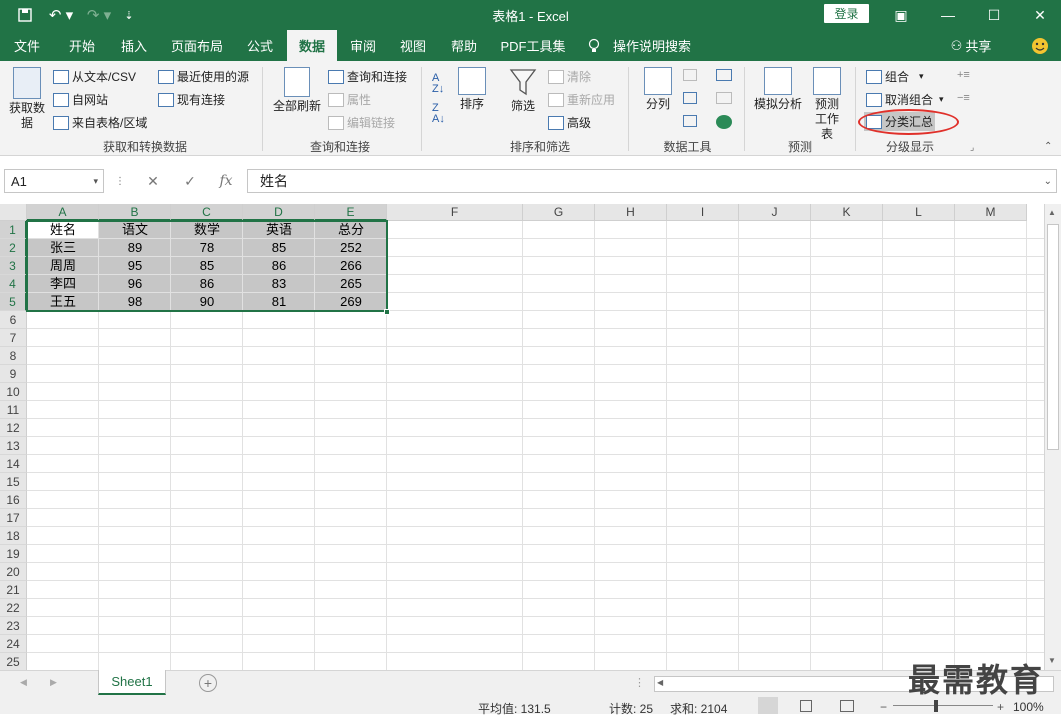  What do you see at coordinates (523, 90) in the screenshot?
I see `filter-button: 筛选` at bounding box center [523, 90].